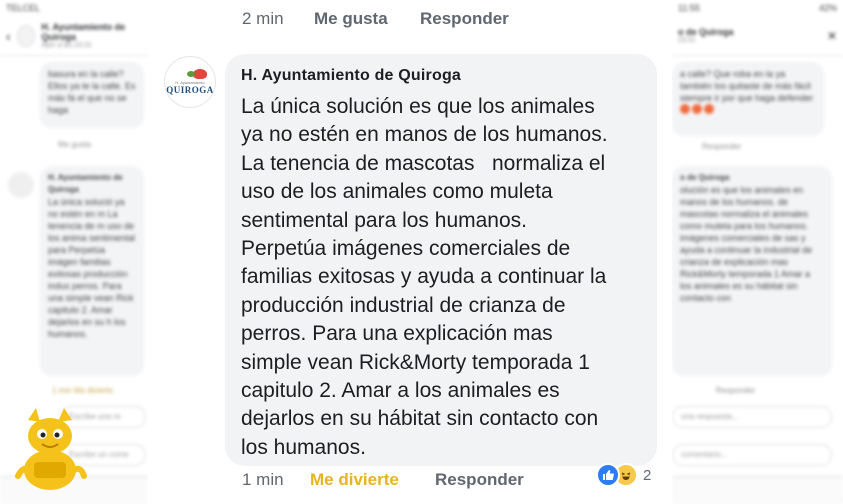 This screenshot has height=504, width=843. I want to click on comment-line: uso de los animales como muleta, so click(397, 192).